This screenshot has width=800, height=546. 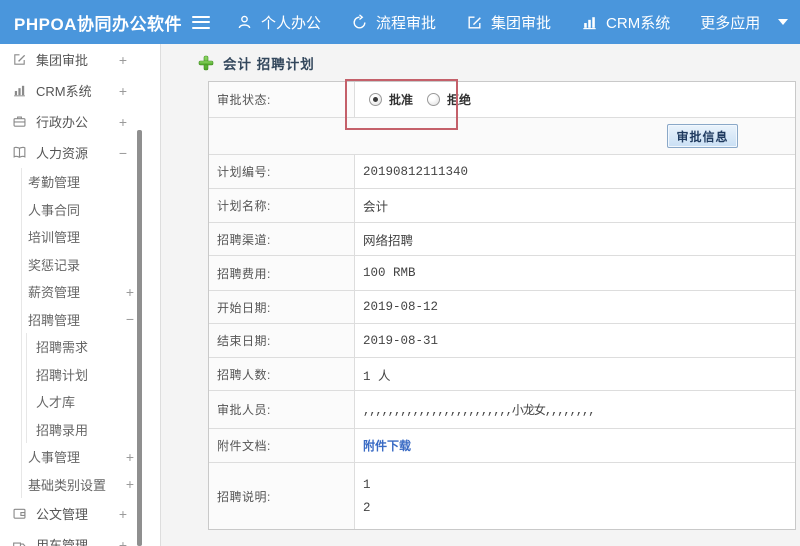 What do you see at coordinates (391, 99) in the screenshot?
I see `approve-option: 批准` at bounding box center [391, 99].